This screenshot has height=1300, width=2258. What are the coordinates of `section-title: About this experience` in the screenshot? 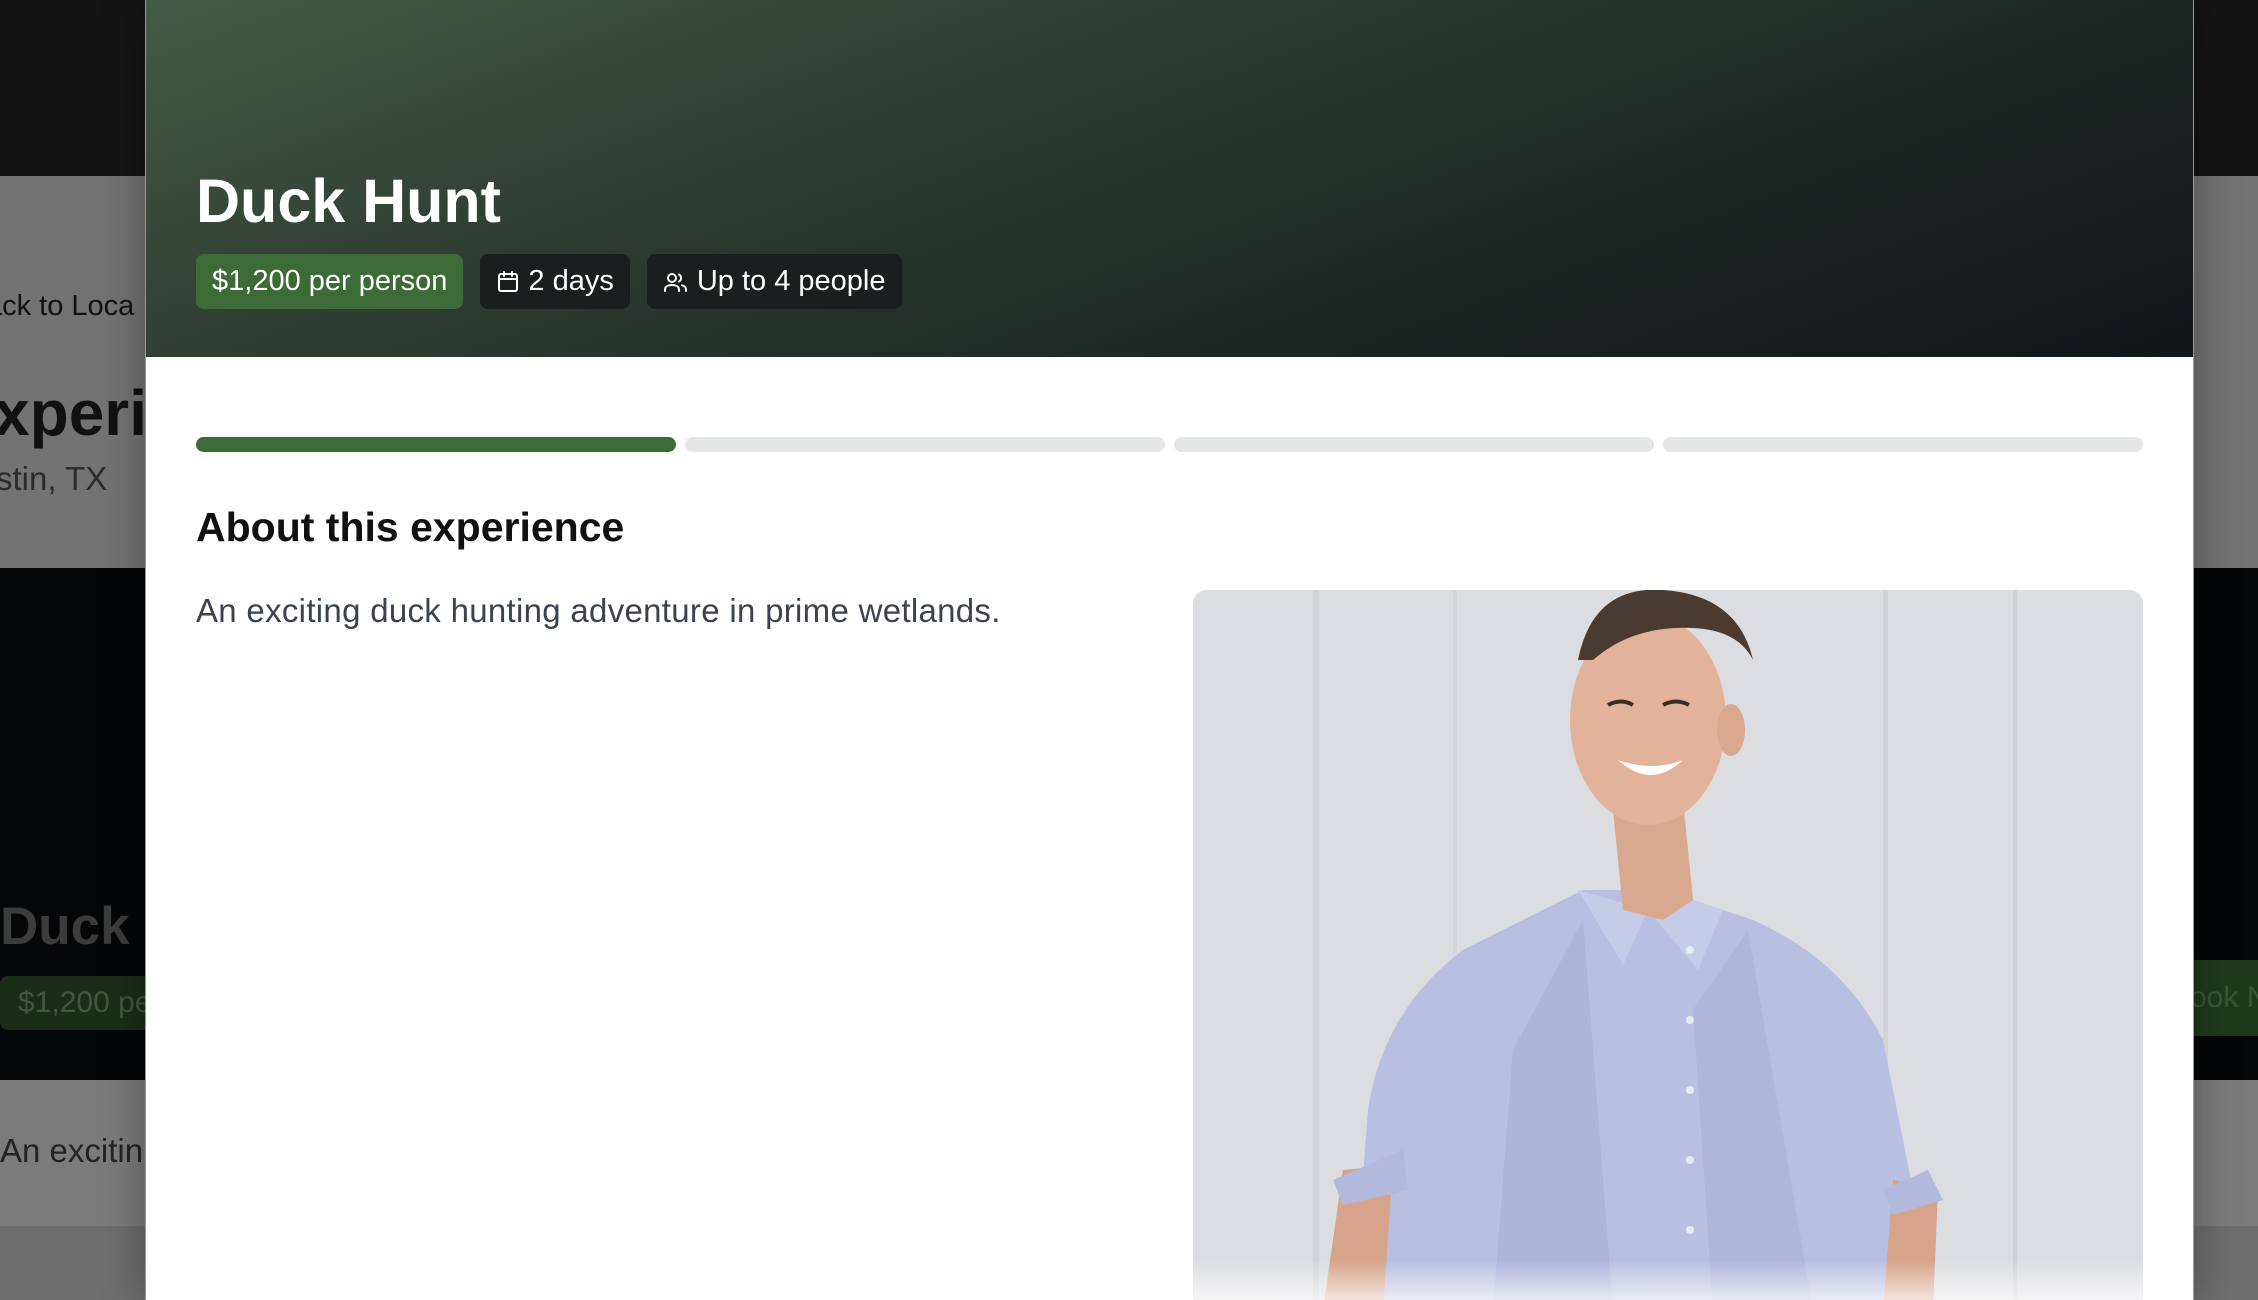 It's located at (410, 527).